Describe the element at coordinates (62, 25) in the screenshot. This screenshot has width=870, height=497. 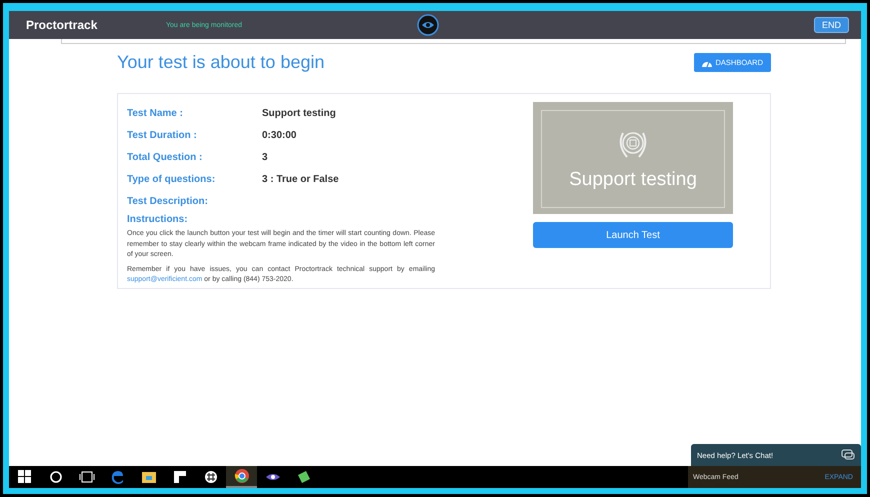
I see `brand-name: Proctortrack` at that location.